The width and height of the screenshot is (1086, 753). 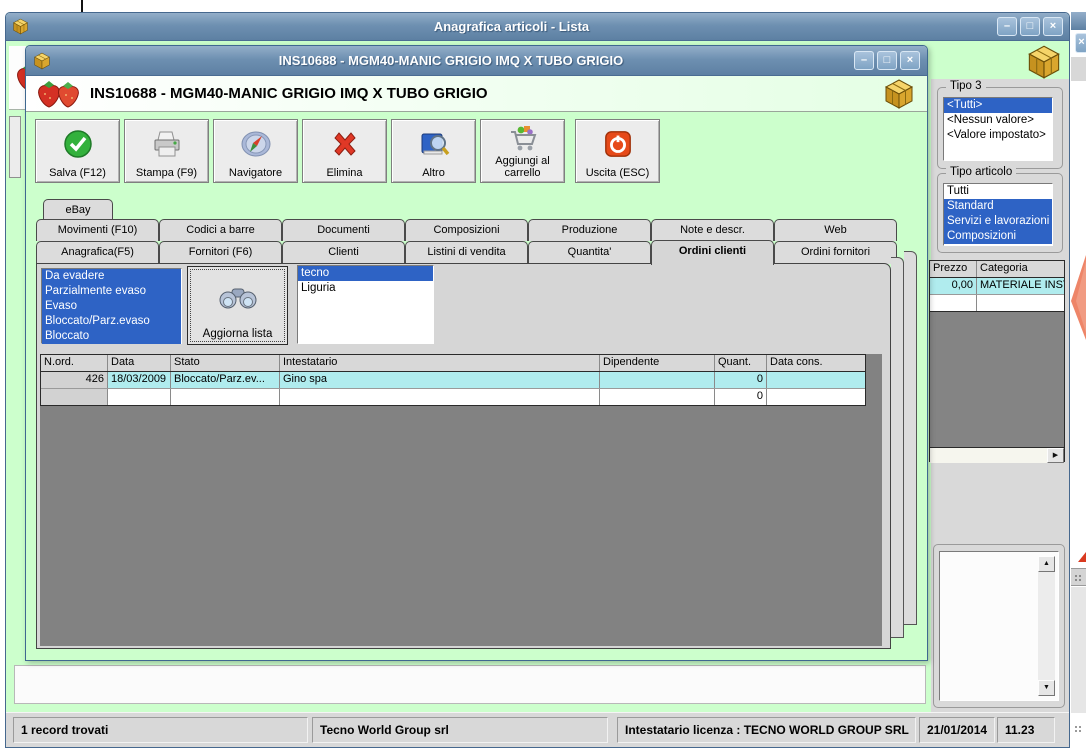 What do you see at coordinates (1080, 43) in the screenshot?
I see `background-close-button: ×` at bounding box center [1080, 43].